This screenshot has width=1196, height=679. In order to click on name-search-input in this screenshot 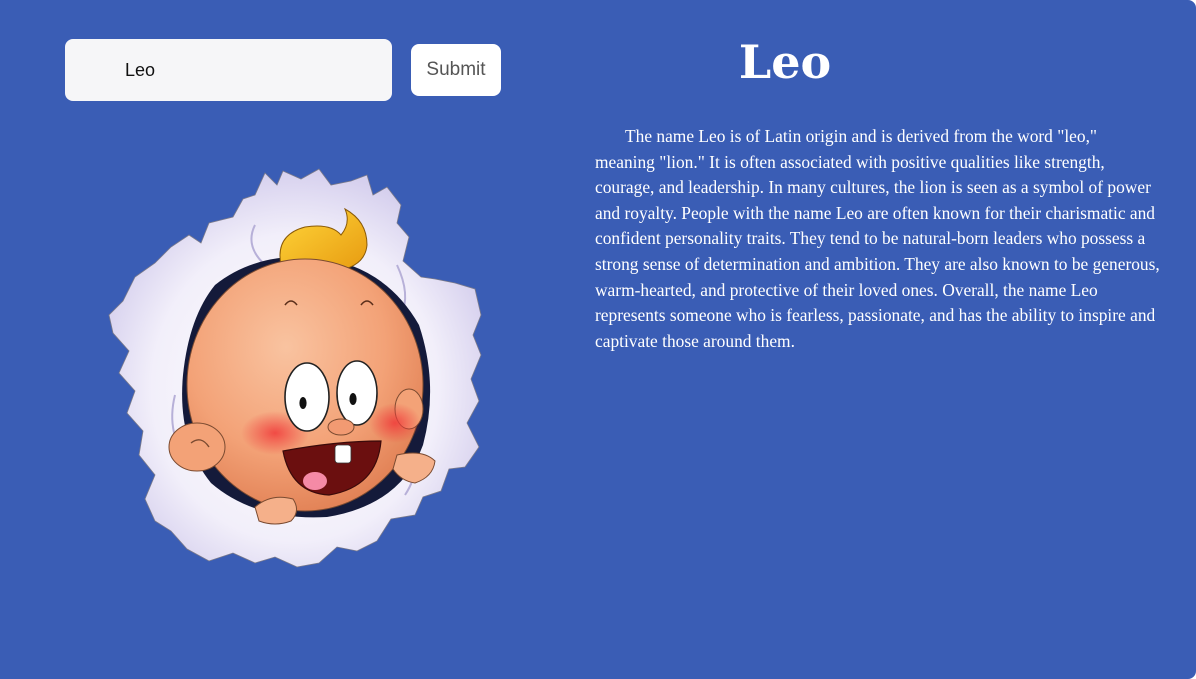, I will do `click(228, 70)`.